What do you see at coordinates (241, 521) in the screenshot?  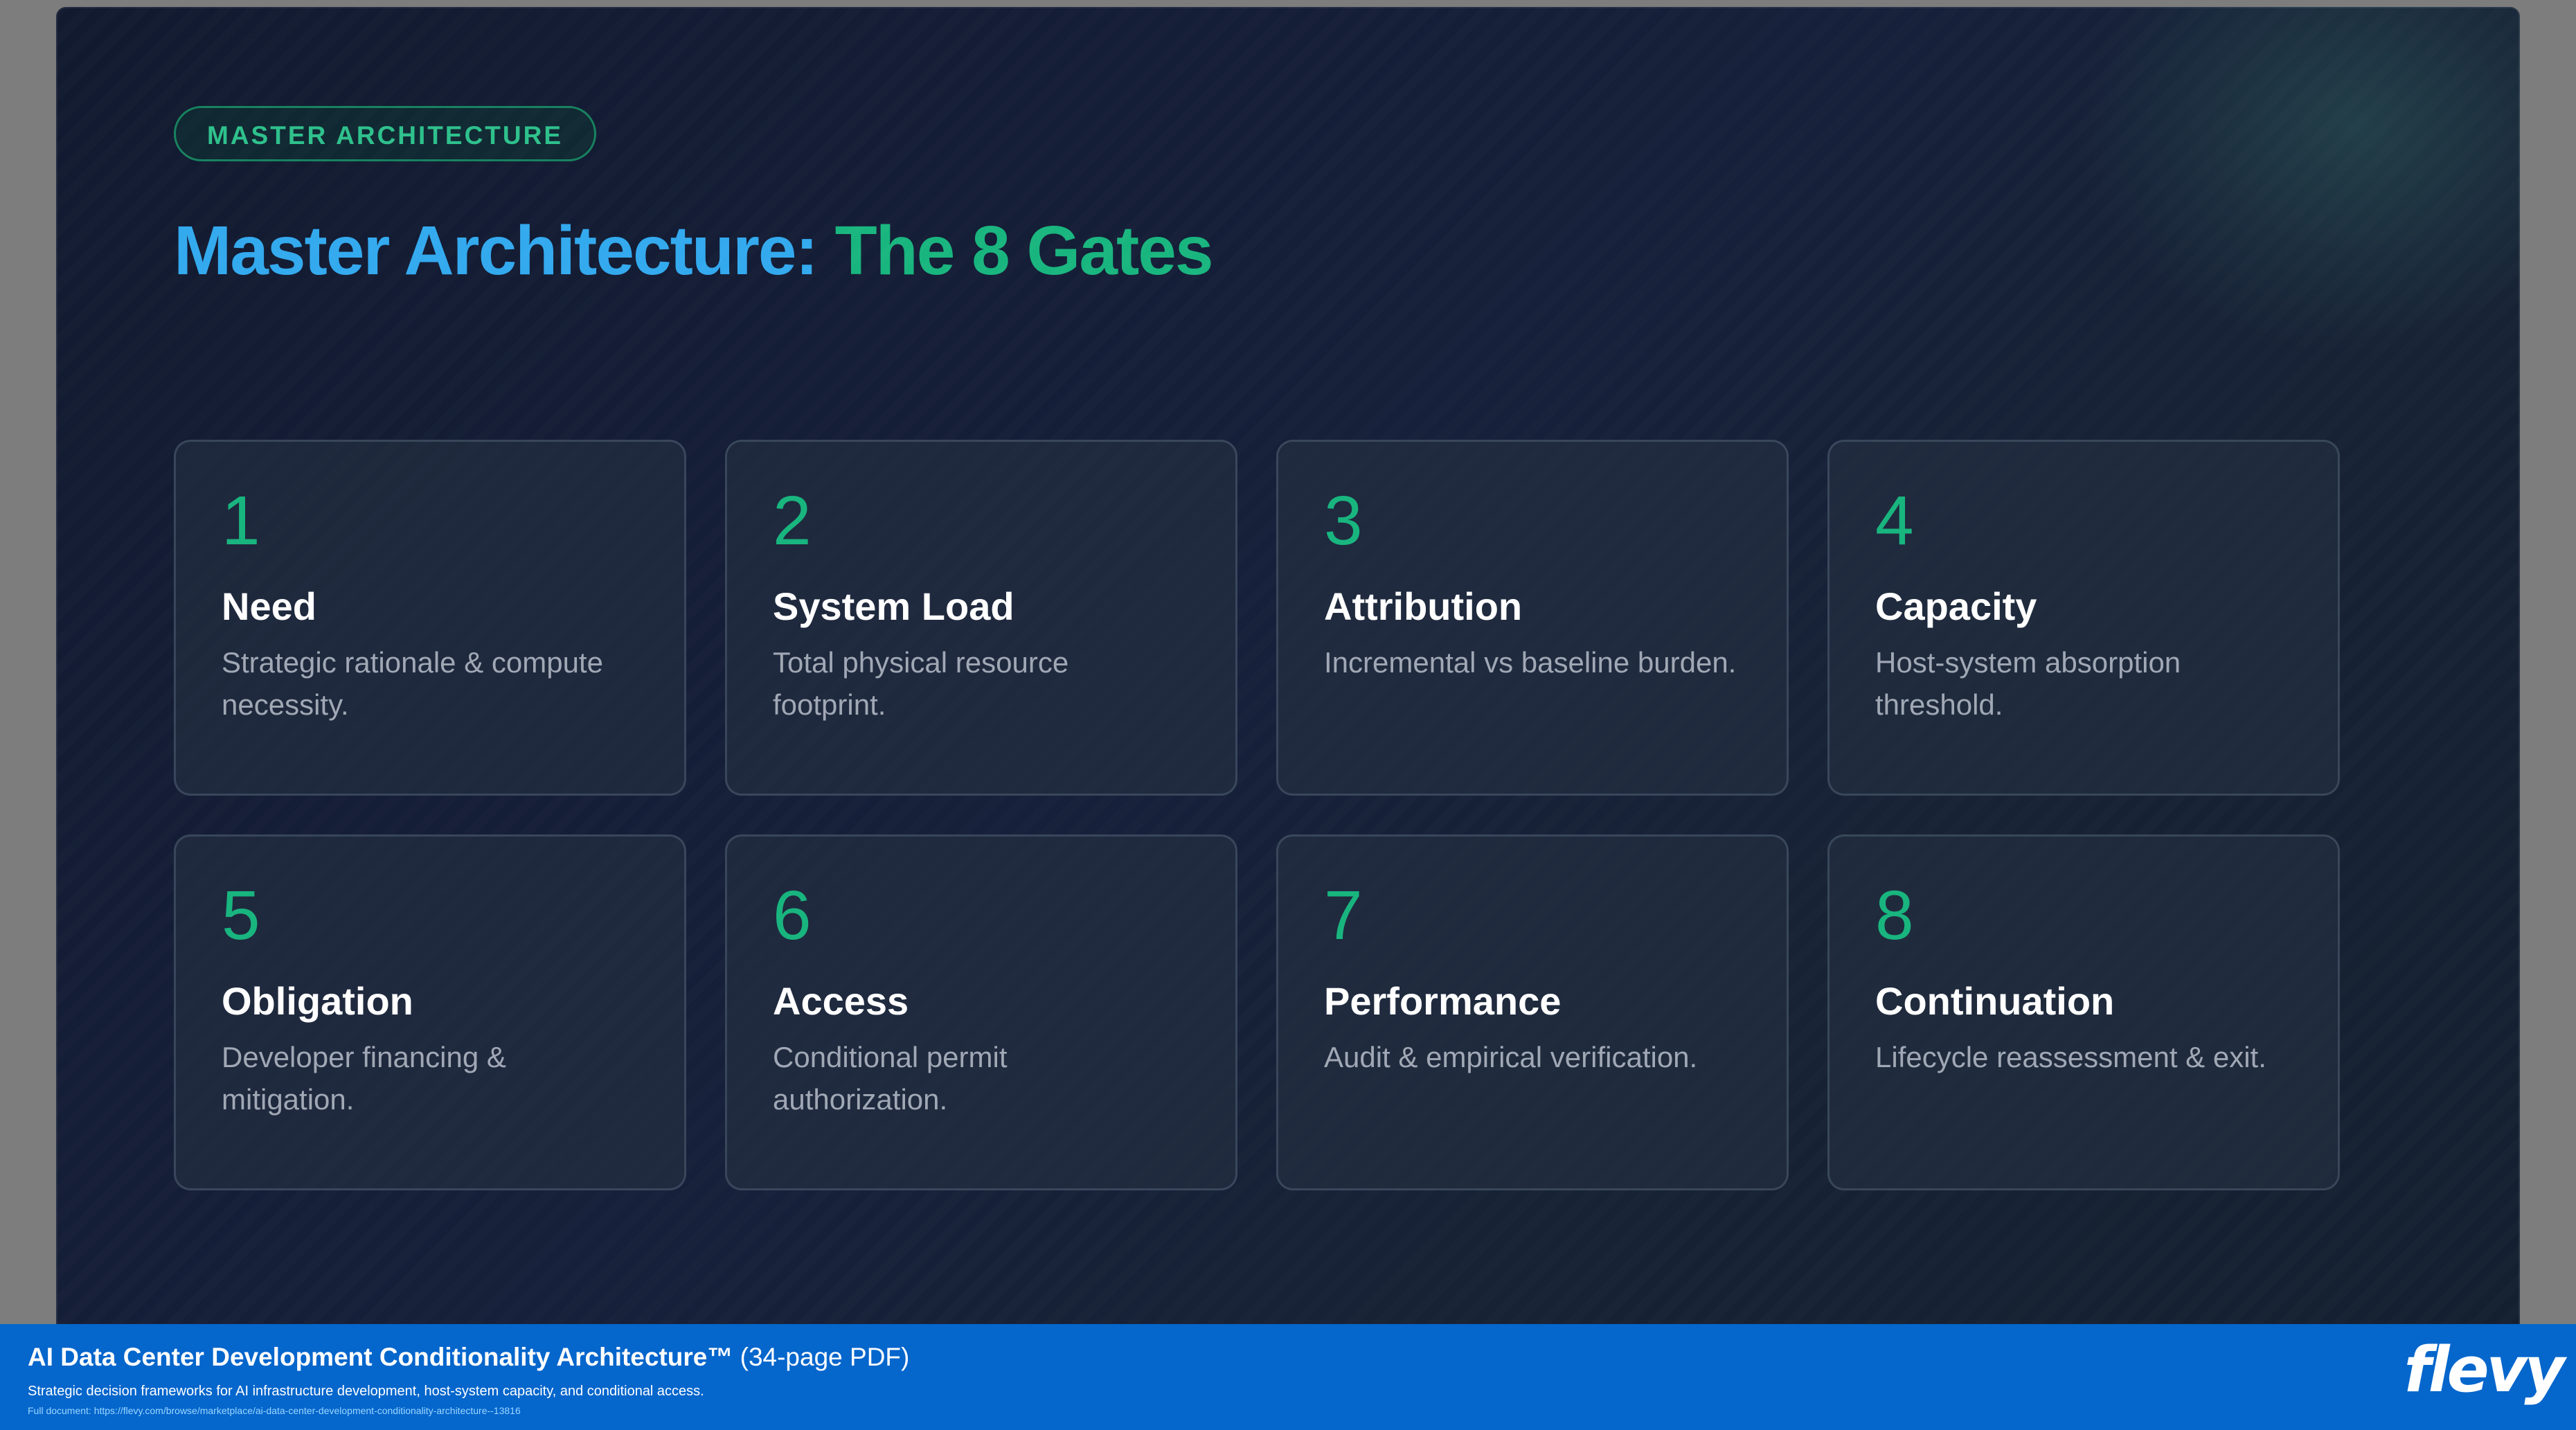 I see `gate-number: 1` at bounding box center [241, 521].